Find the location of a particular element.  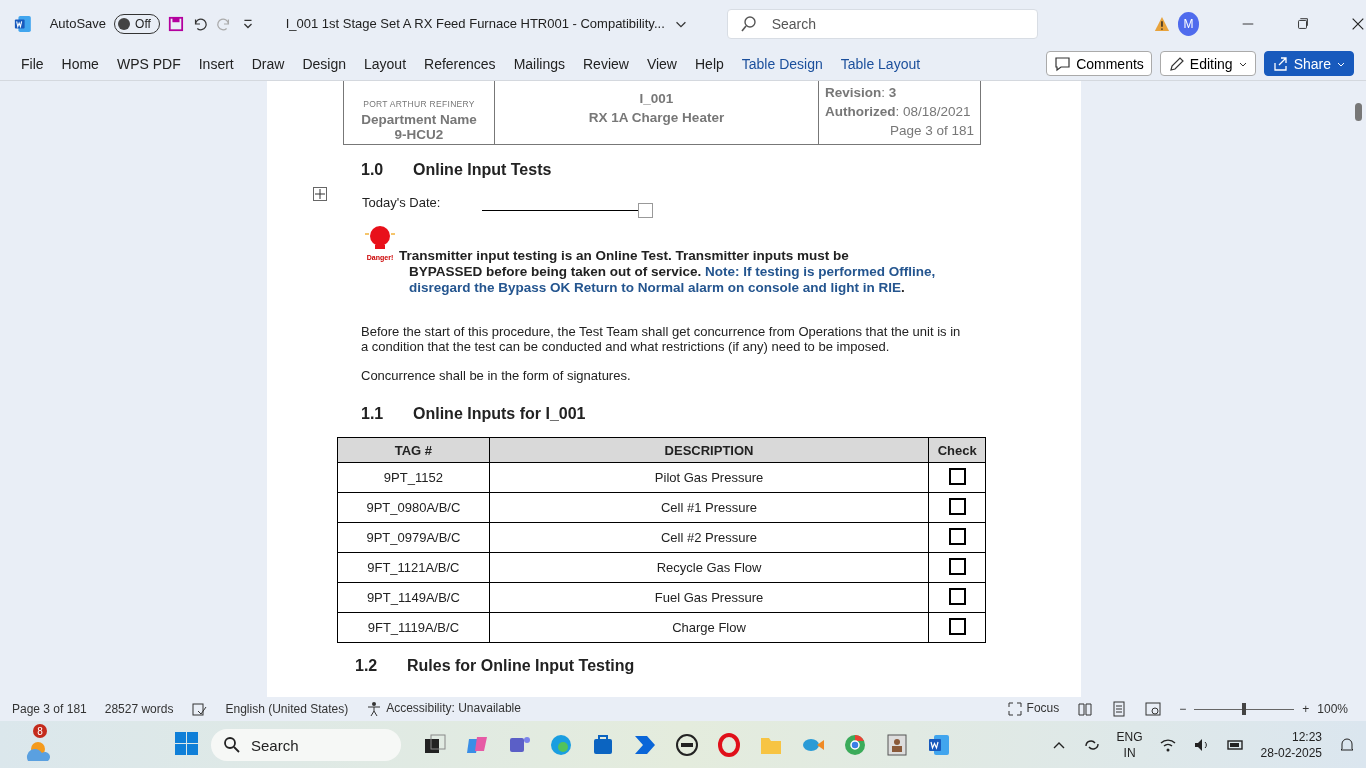

ribbon-tab: Home is located at coordinates (80, 63).